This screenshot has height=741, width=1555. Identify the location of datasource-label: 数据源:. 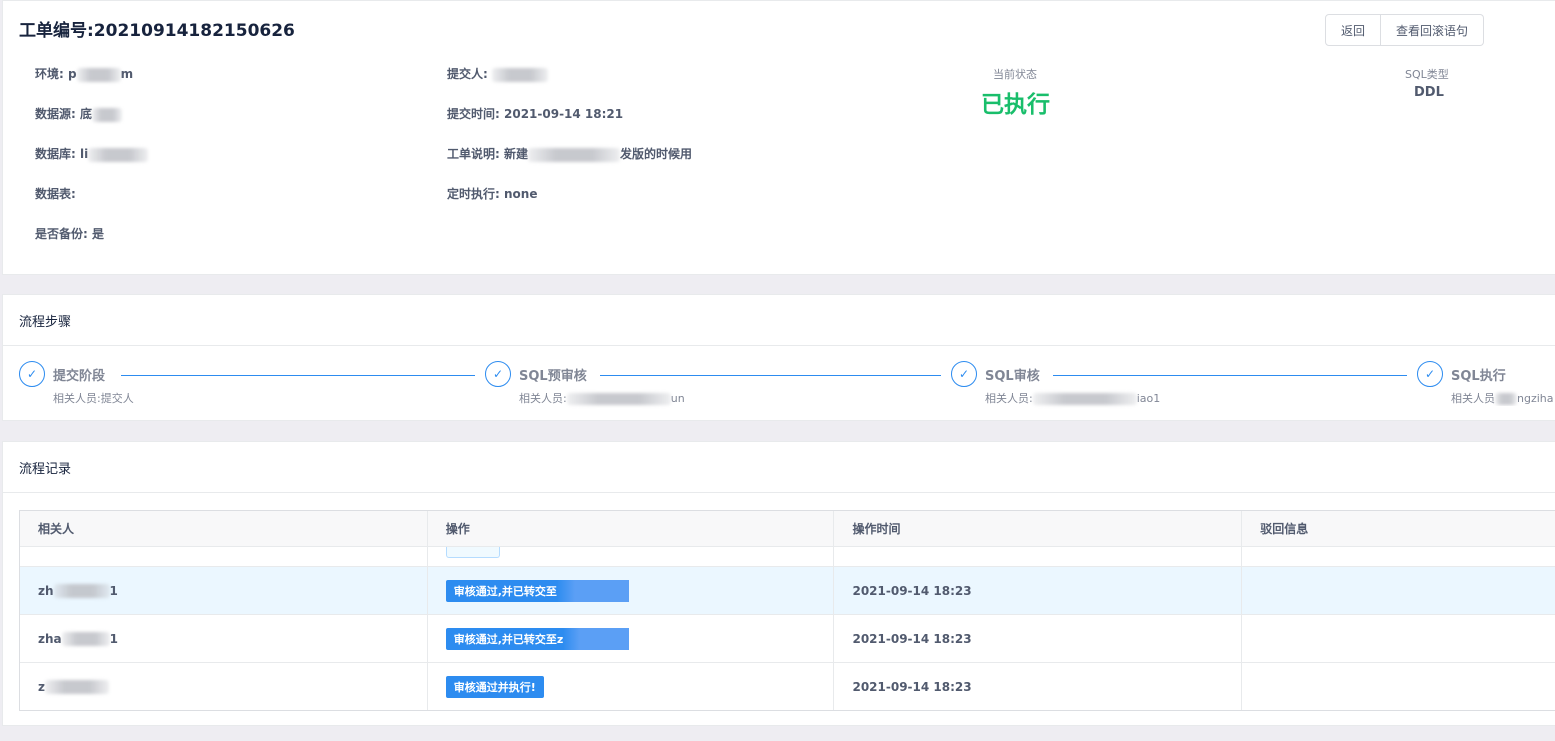
(55, 114).